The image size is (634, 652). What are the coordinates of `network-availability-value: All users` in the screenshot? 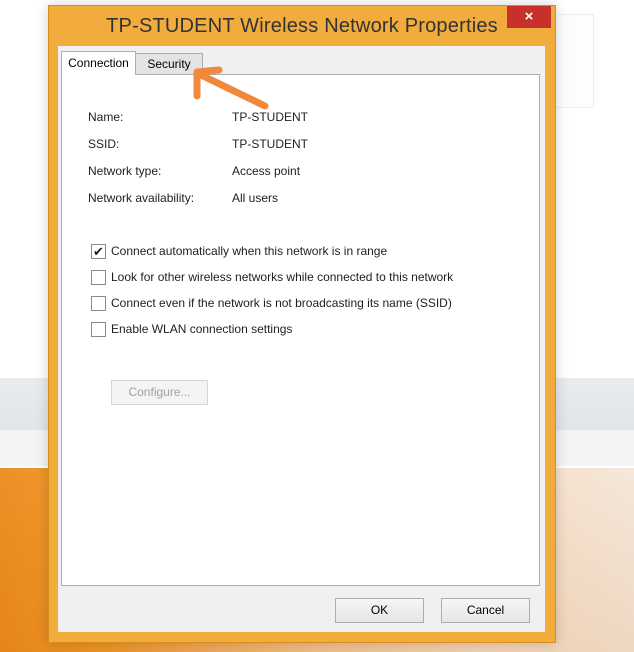 It's located at (255, 198).